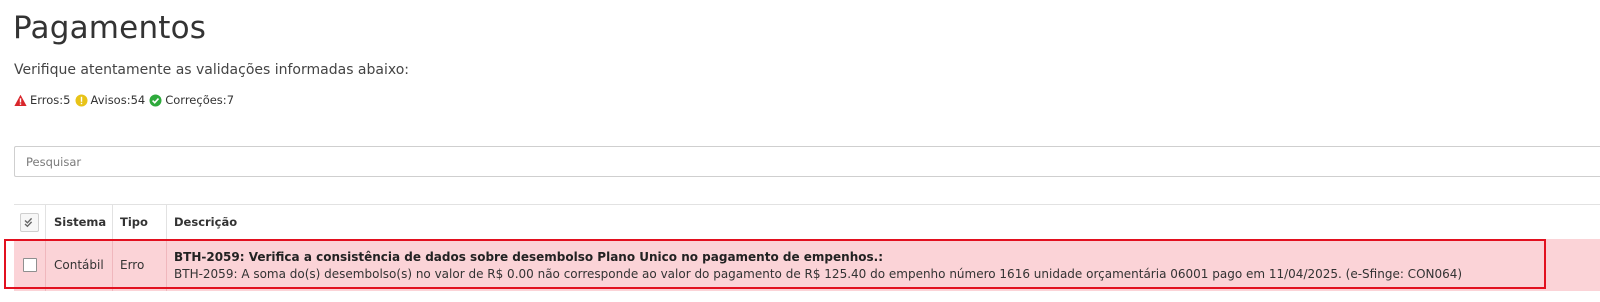 The width and height of the screenshot is (1600, 302). I want to click on row-sistema: Contábil, so click(79, 265).